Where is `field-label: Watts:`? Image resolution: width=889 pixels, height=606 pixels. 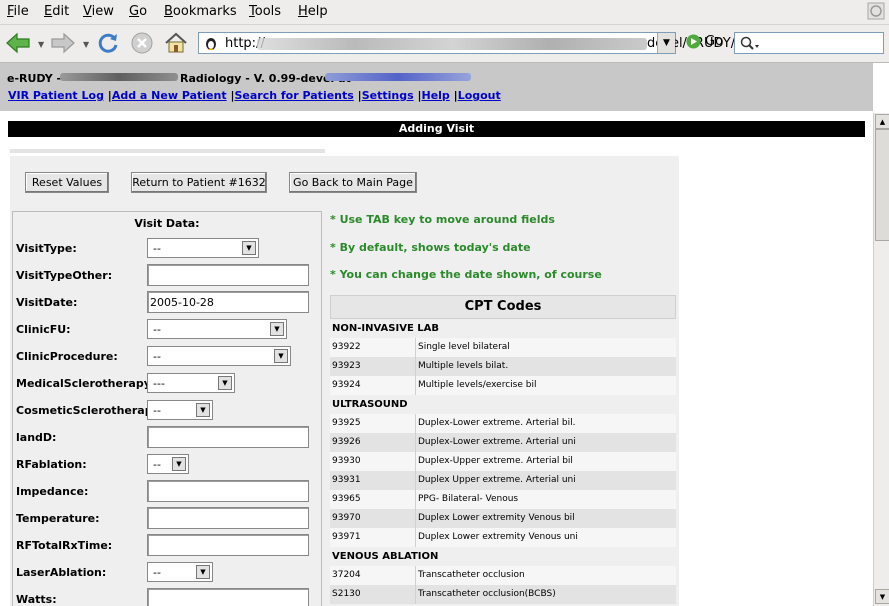 field-label: Watts: is located at coordinates (36, 599).